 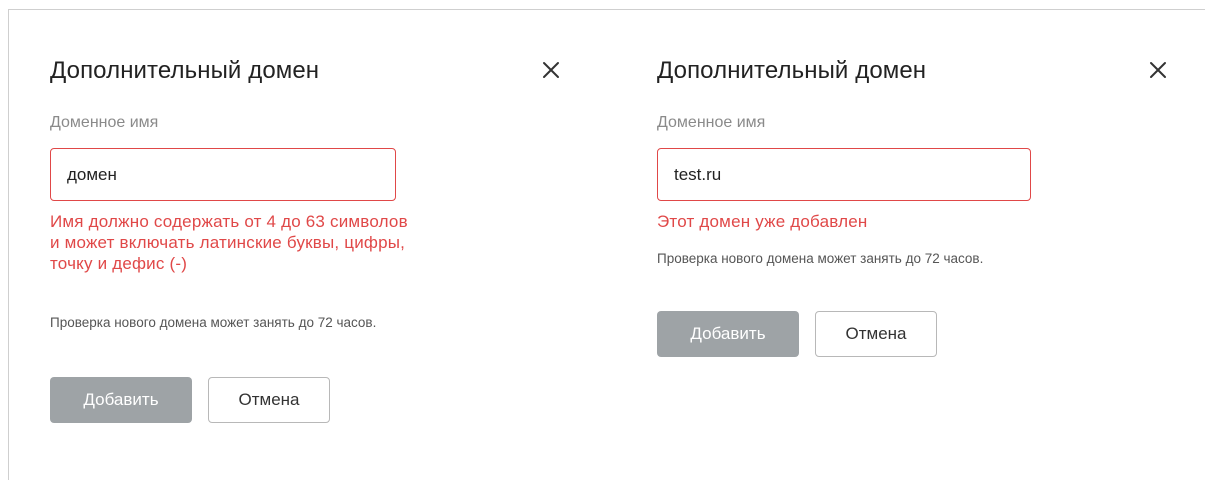 What do you see at coordinates (762, 221) in the screenshot?
I see `validation-error-text: Этот домен уже добавлен` at bounding box center [762, 221].